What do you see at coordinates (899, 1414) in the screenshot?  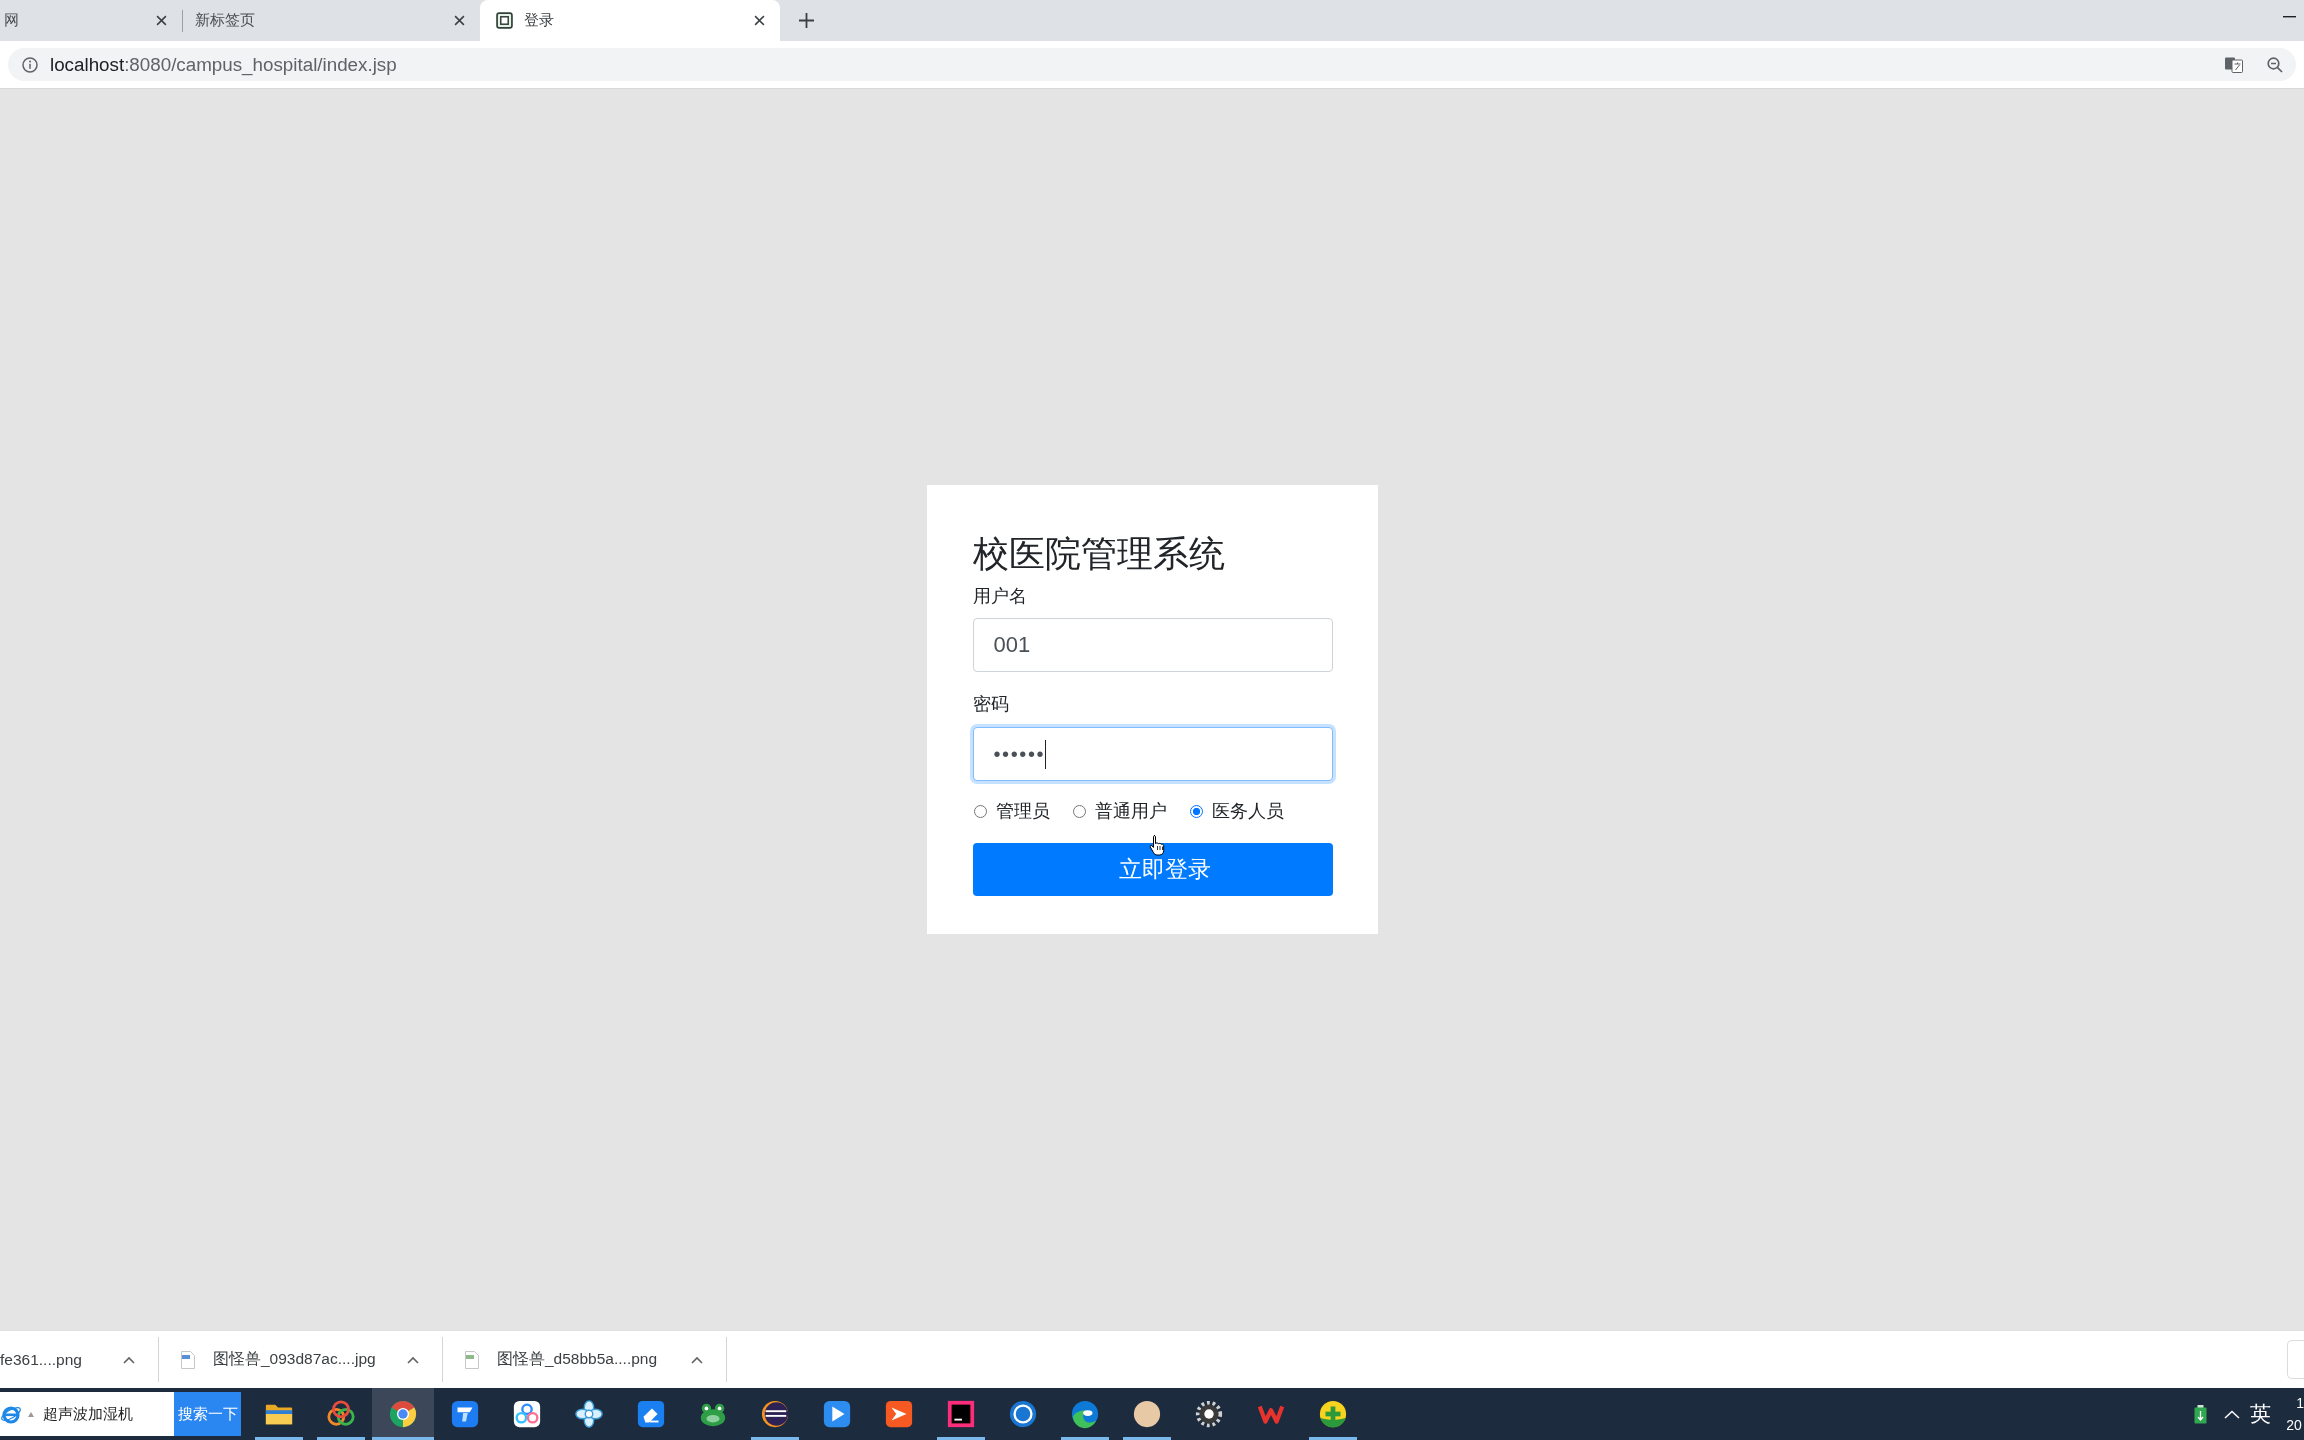 I see `angled-tile-icon` at bounding box center [899, 1414].